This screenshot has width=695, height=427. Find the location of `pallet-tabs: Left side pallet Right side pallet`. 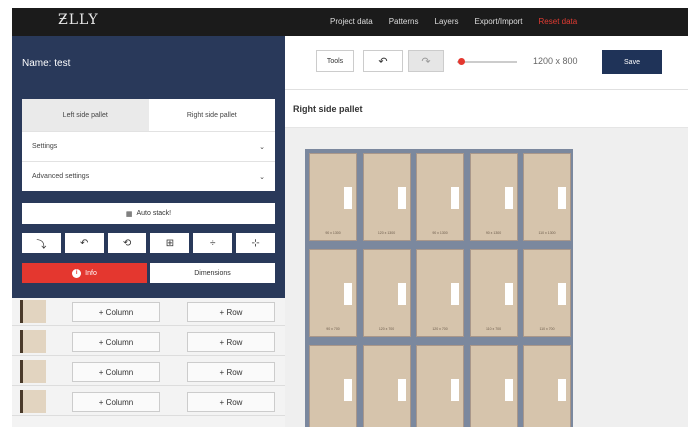

pallet-tabs: Left side pallet Right side pallet is located at coordinates (148, 115).